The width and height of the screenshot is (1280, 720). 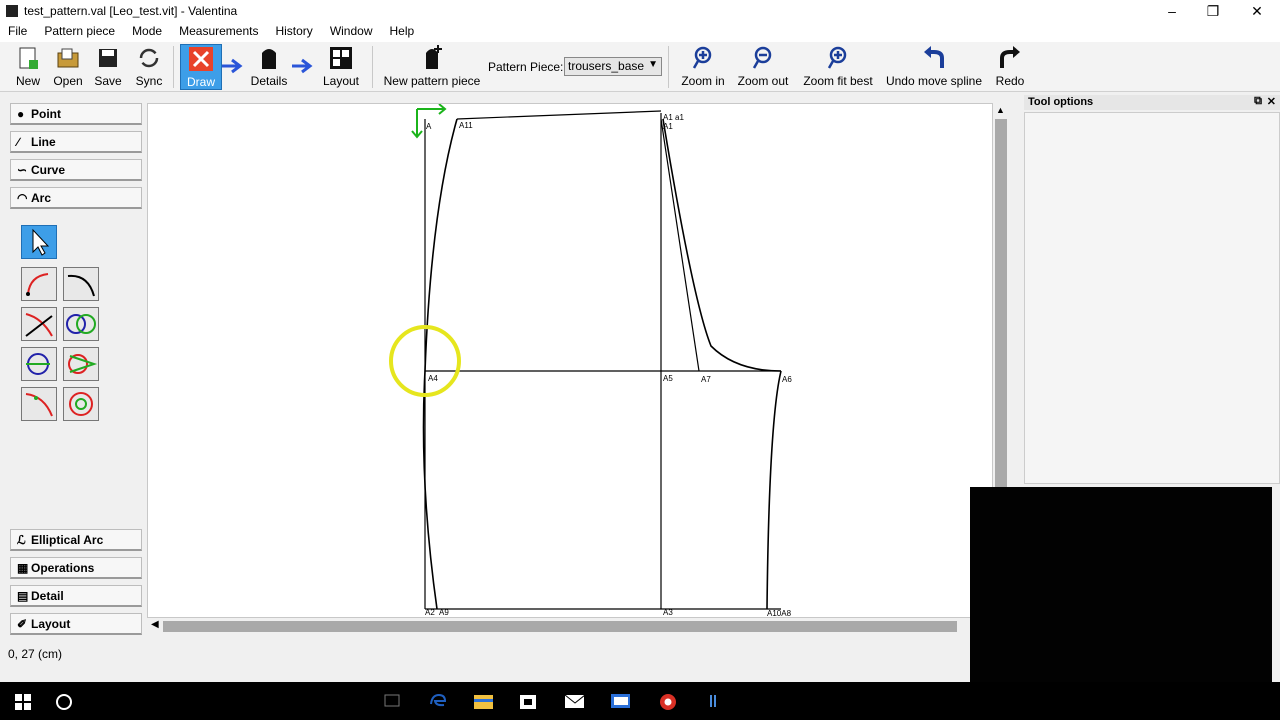 What do you see at coordinates (64, 701) in the screenshot?
I see `search-circle-icon` at bounding box center [64, 701].